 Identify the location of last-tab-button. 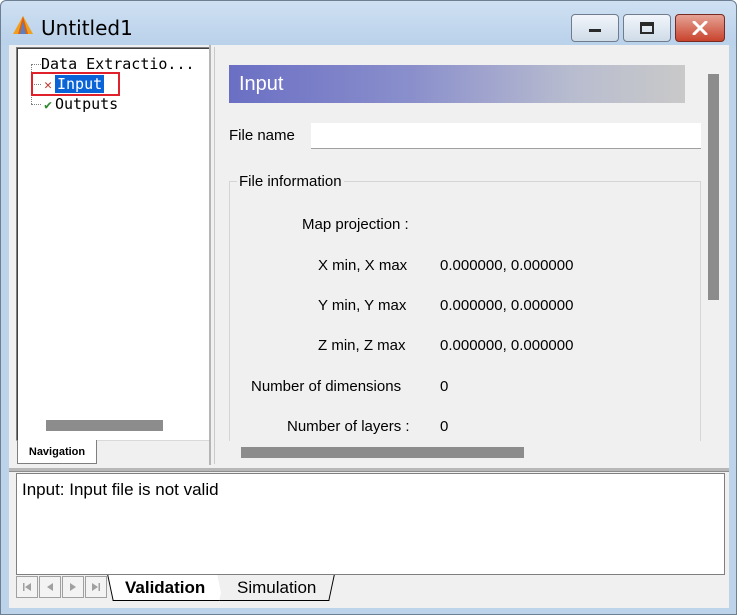
(96, 587).